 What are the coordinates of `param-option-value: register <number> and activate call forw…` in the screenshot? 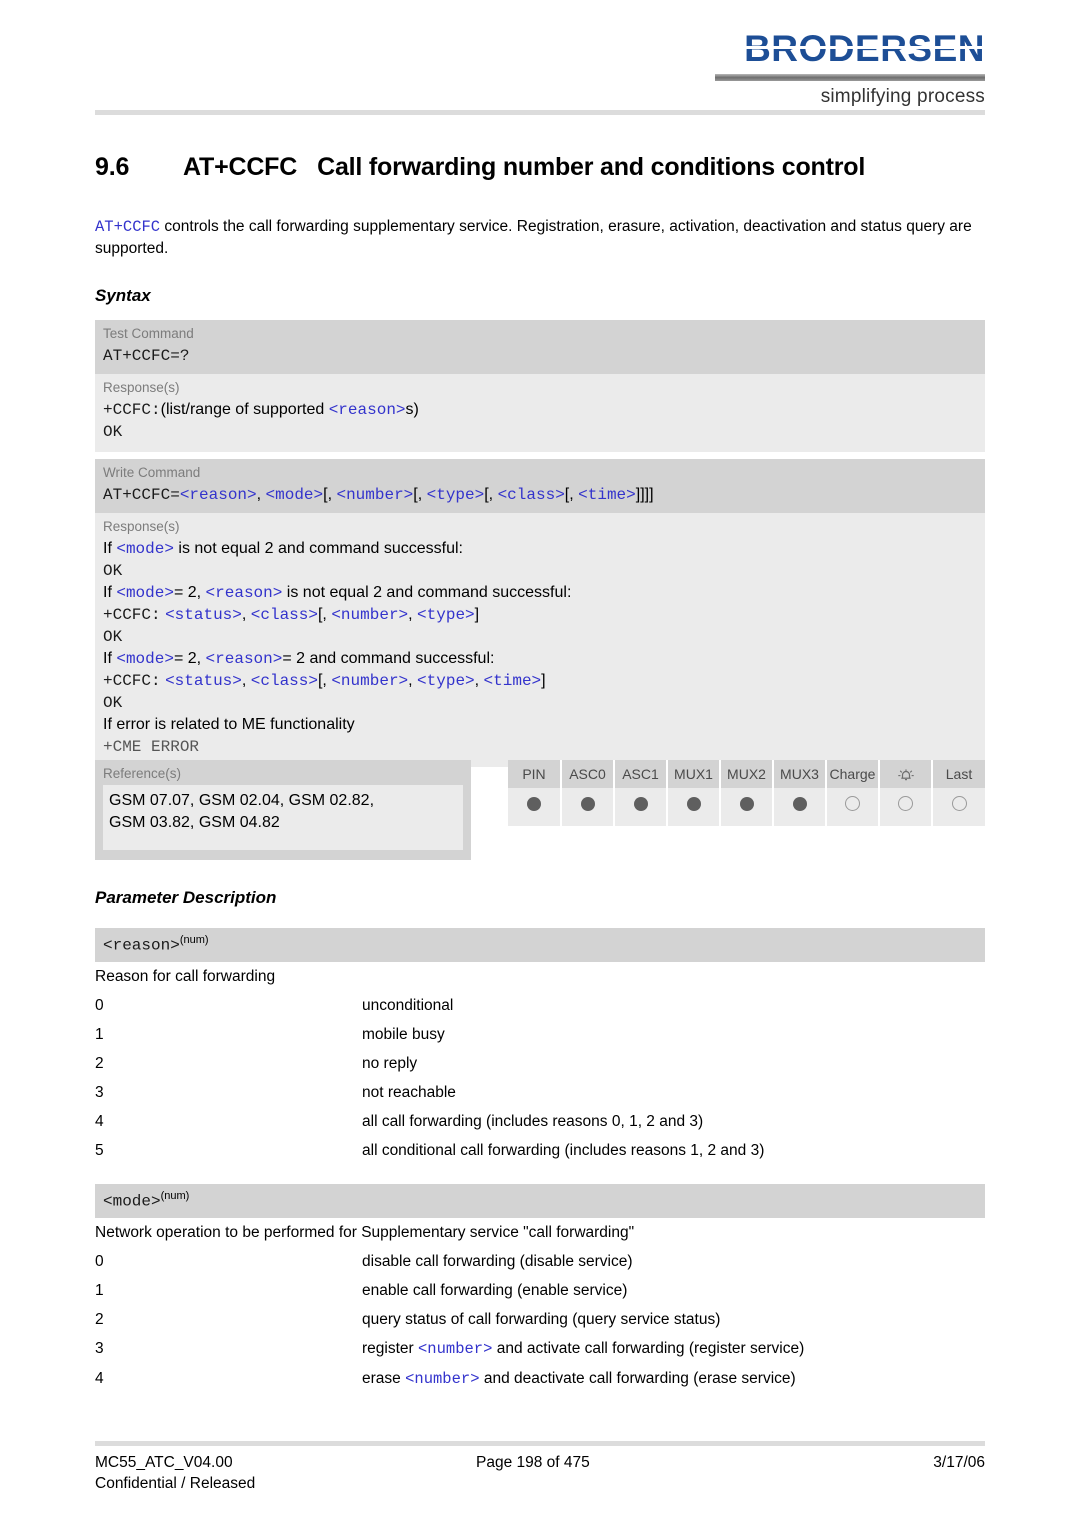 It's located at (673, 1349).